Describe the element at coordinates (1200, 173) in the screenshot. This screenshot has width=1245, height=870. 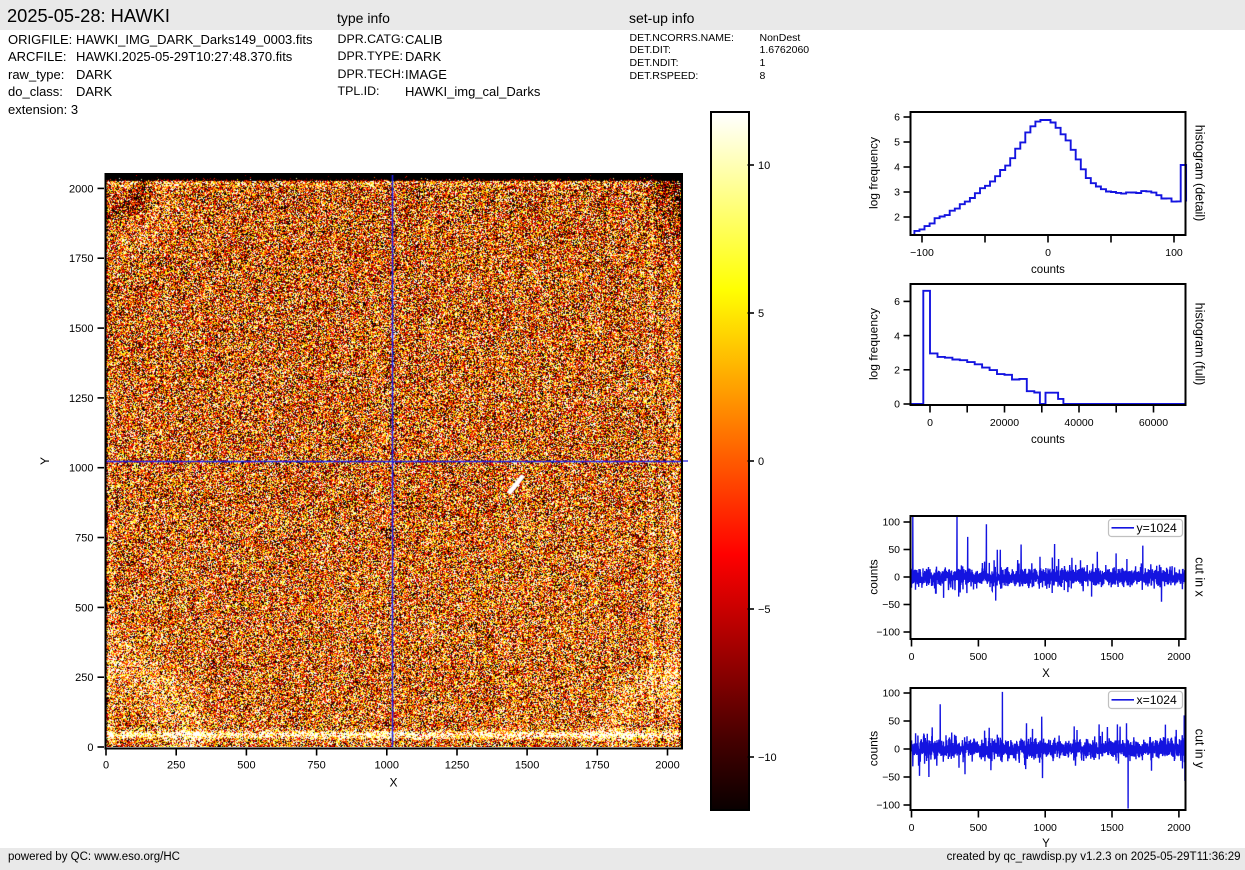
I see `svg-text: histogram (detail)` at that location.